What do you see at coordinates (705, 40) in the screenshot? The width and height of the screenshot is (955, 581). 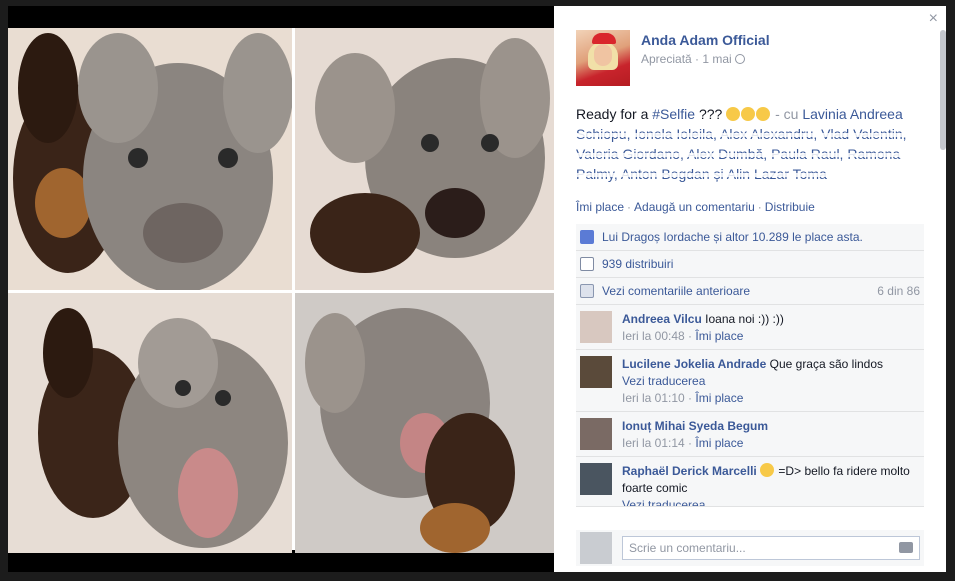 I see `page-name-link: Anda Adam Official` at bounding box center [705, 40].